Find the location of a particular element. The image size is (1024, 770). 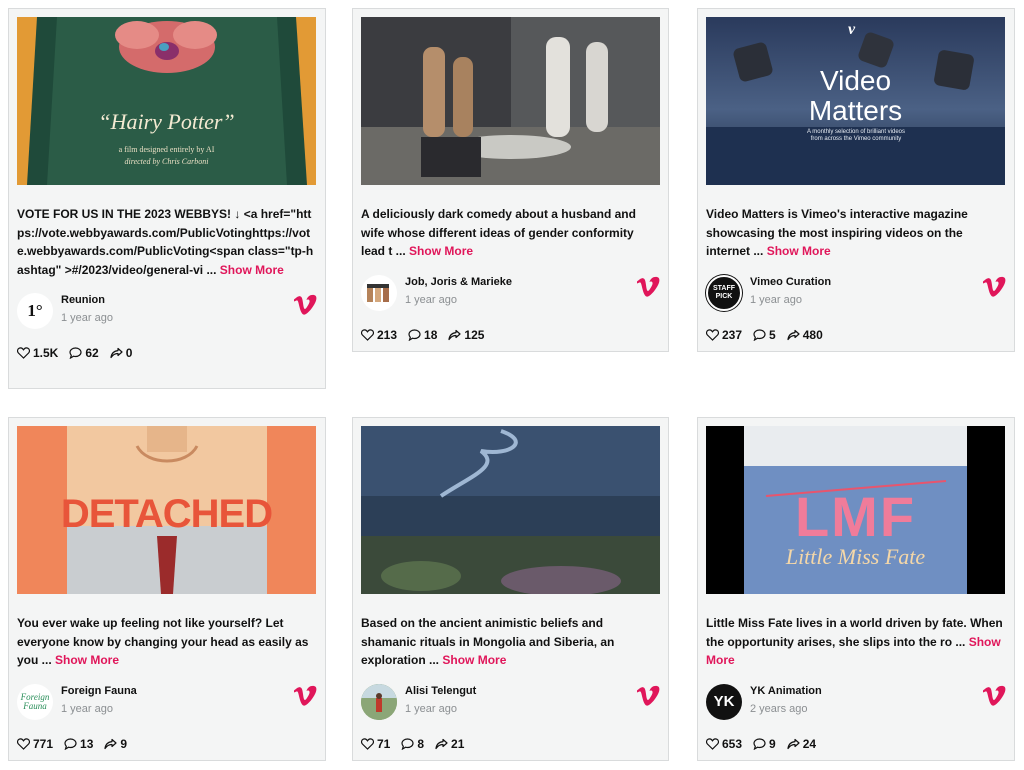

shares-count: 24 is located at coordinates (809, 743).